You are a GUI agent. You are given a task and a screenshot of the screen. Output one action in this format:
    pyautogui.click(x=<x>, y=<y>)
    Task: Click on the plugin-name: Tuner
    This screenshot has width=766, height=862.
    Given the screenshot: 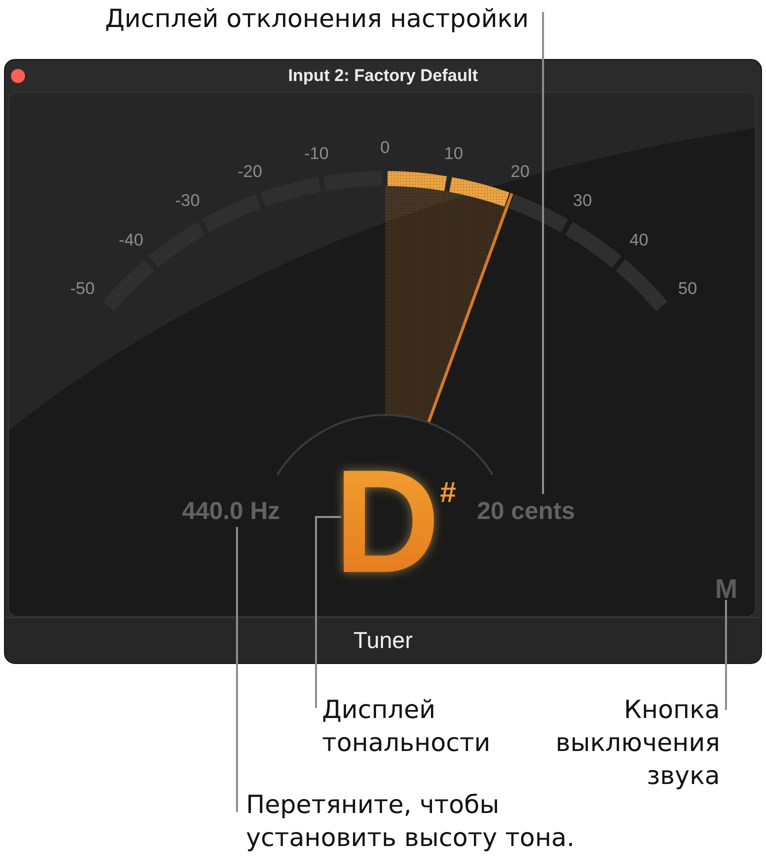 What is the action you would take?
    pyautogui.click(x=383, y=640)
    